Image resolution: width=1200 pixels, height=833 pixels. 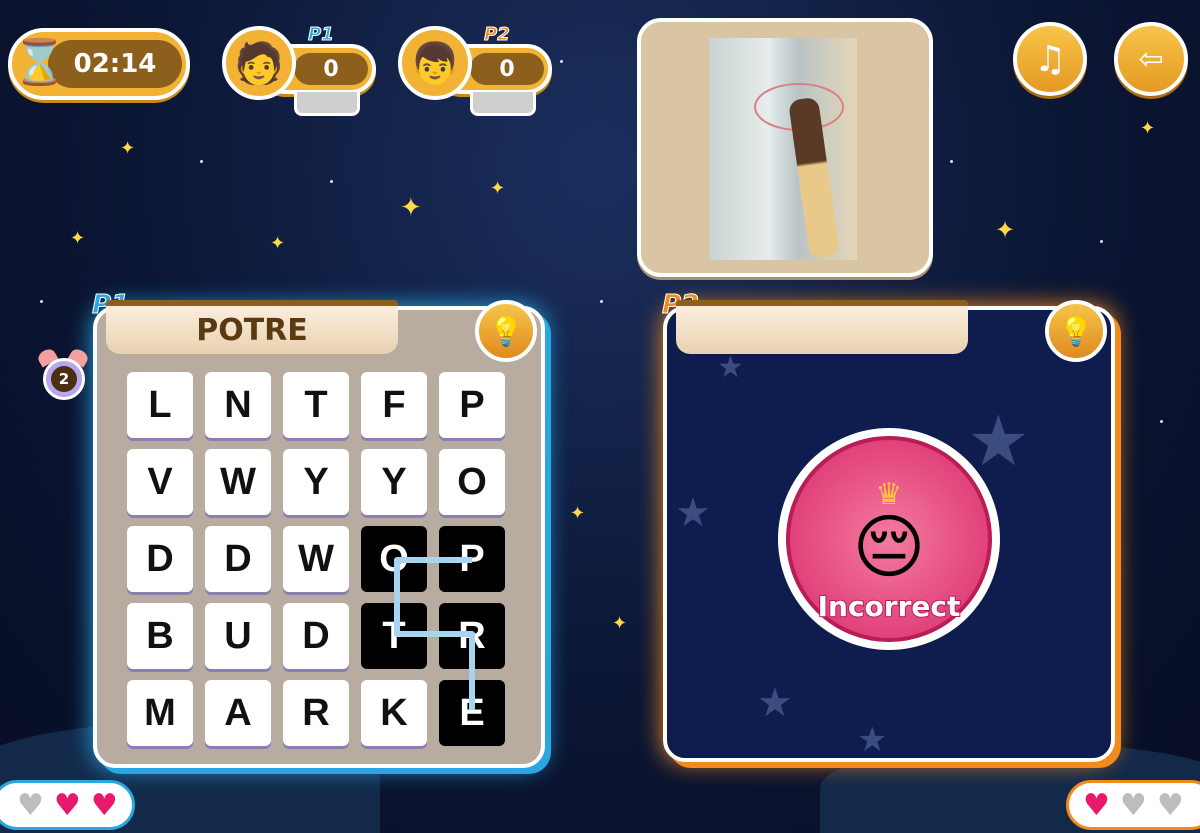 I want to click on p1-hint-button: 💡, so click(x=506, y=331).